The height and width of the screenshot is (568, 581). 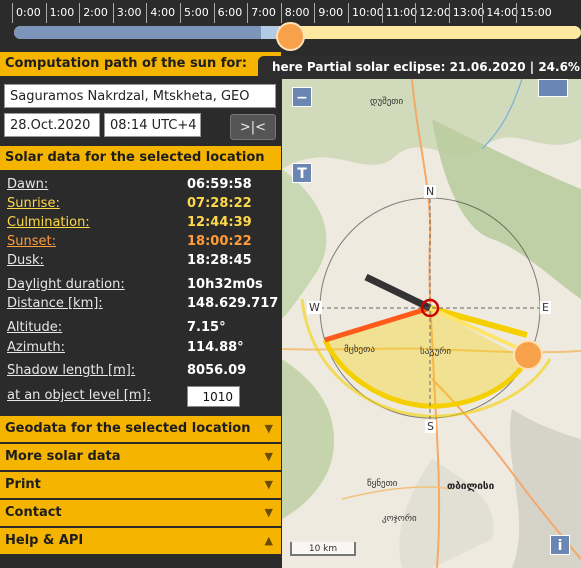 I want to click on date-input: 28.Oct.2020, so click(x=52, y=125).